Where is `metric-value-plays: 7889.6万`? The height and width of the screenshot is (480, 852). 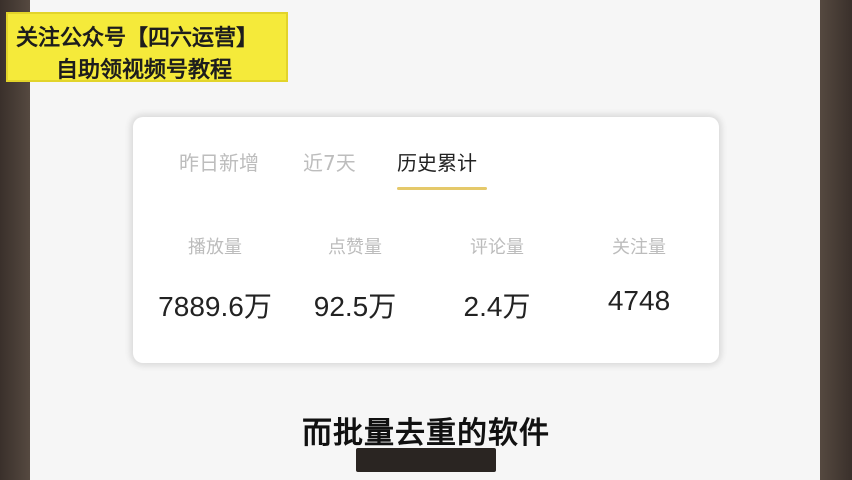 metric-value-plays: 7889.6万 is located at coordinates (215, 306).